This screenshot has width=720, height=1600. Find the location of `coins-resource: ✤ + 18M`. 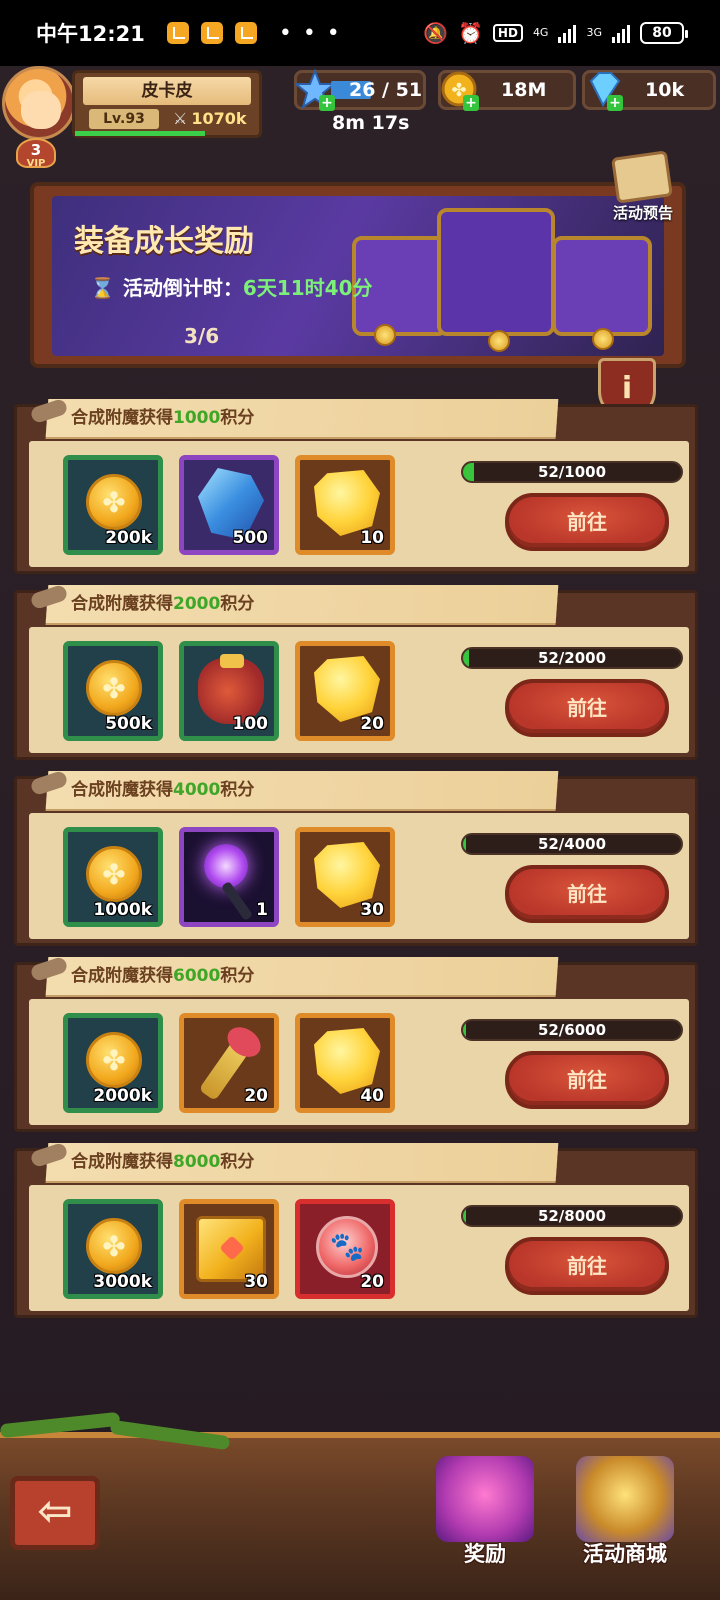

coins-resource: ✤ + 18M is located at coordinates (507, 90).